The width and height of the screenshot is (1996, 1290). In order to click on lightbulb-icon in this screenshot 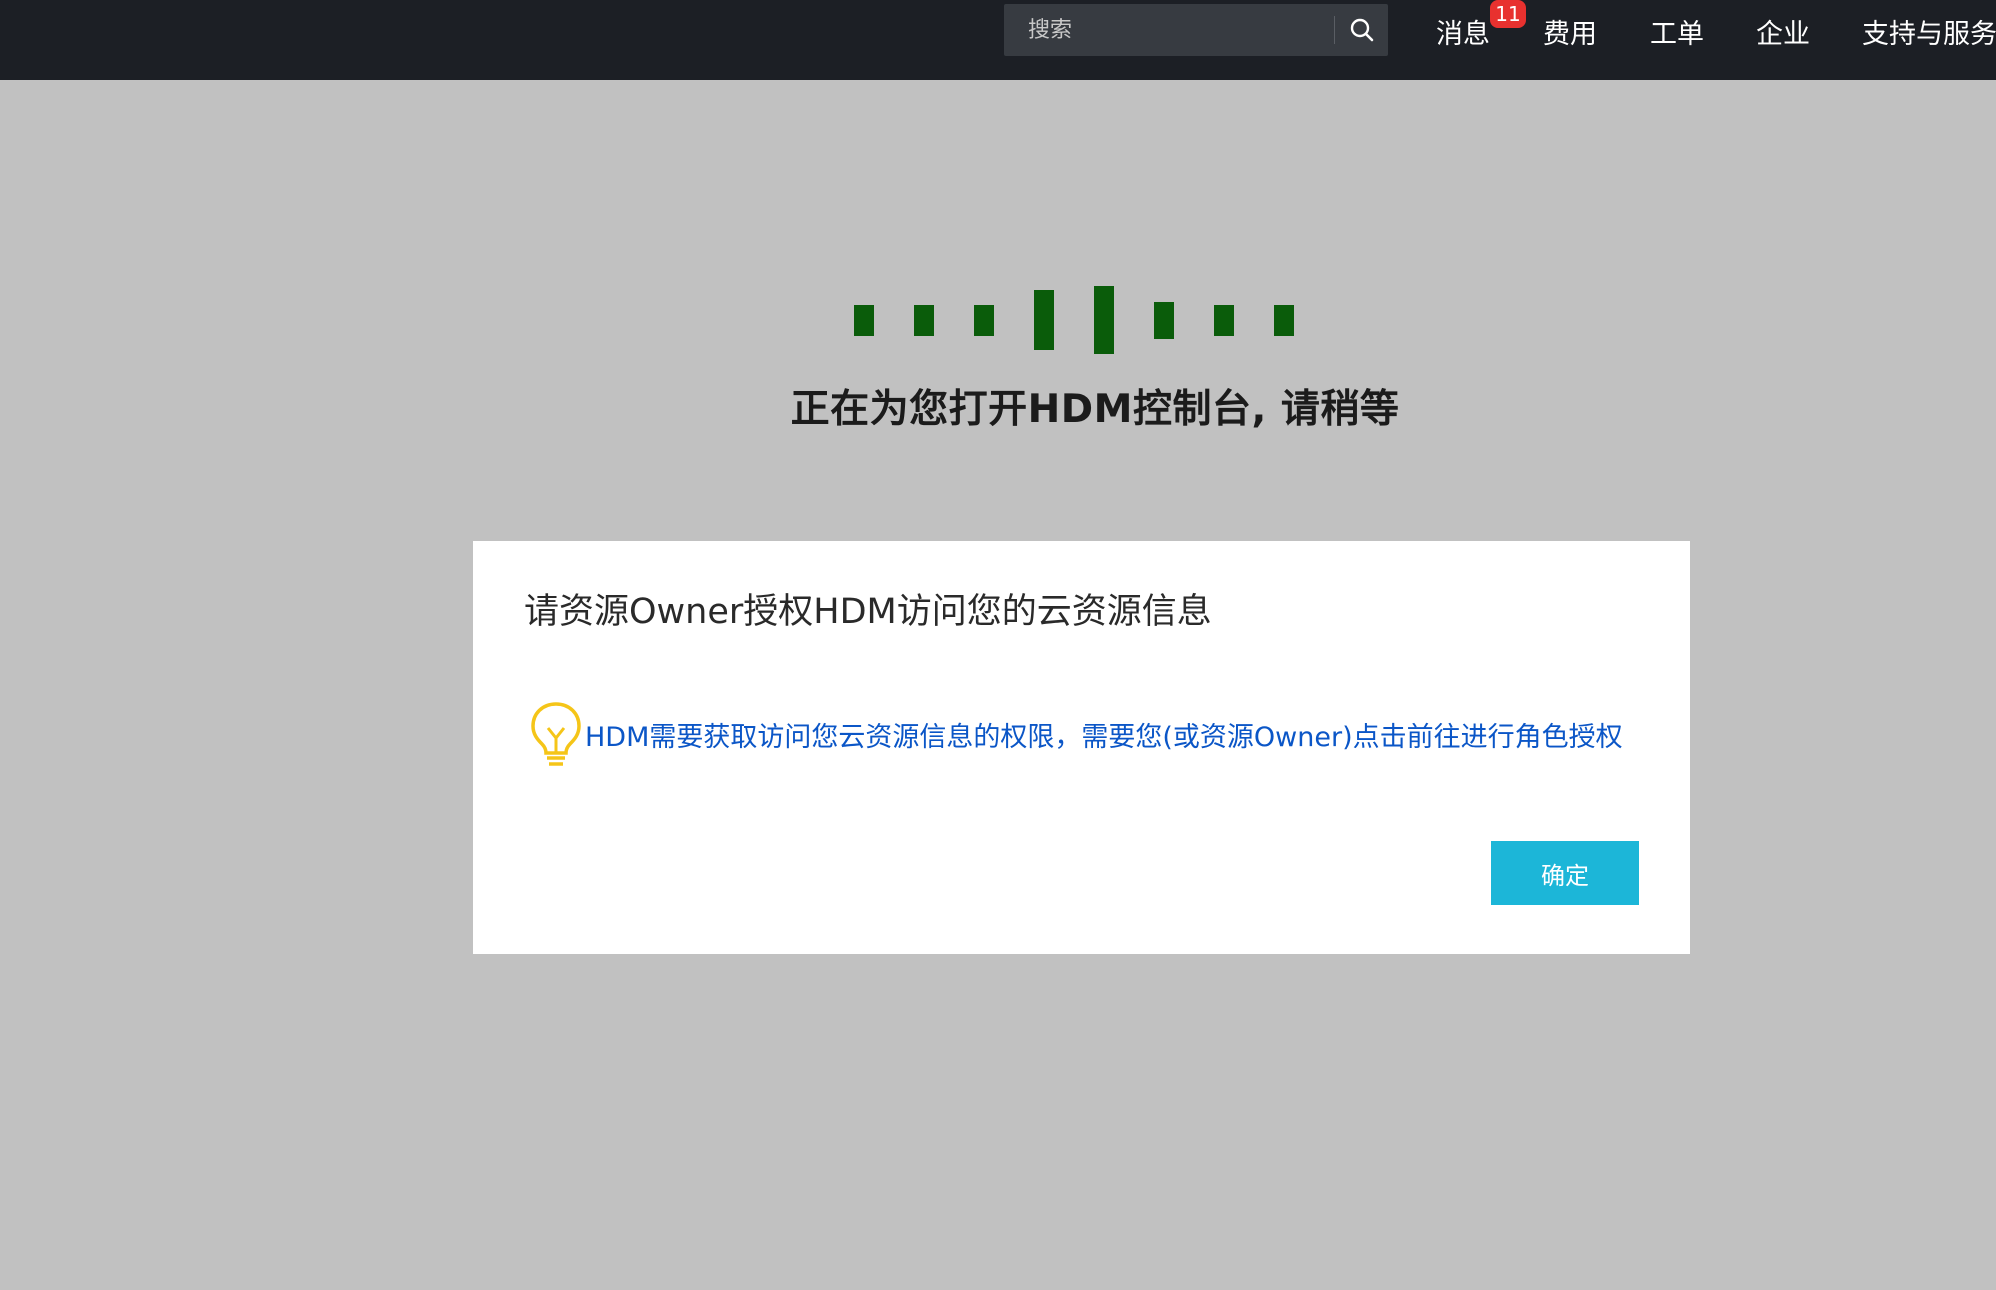, I will do `click(556, 734)`.